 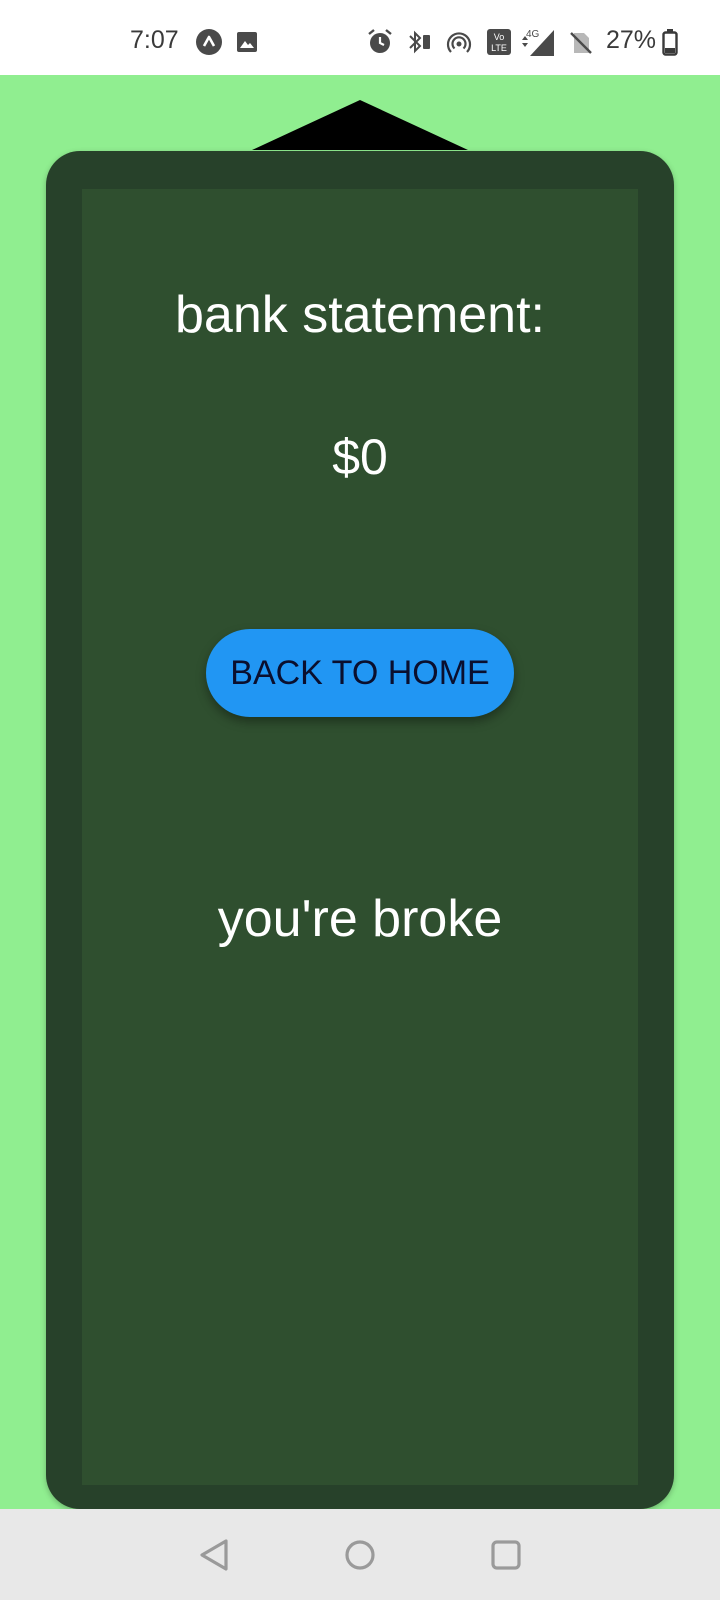 I want to click on navigation-bar, so click(x=360, y=1554).